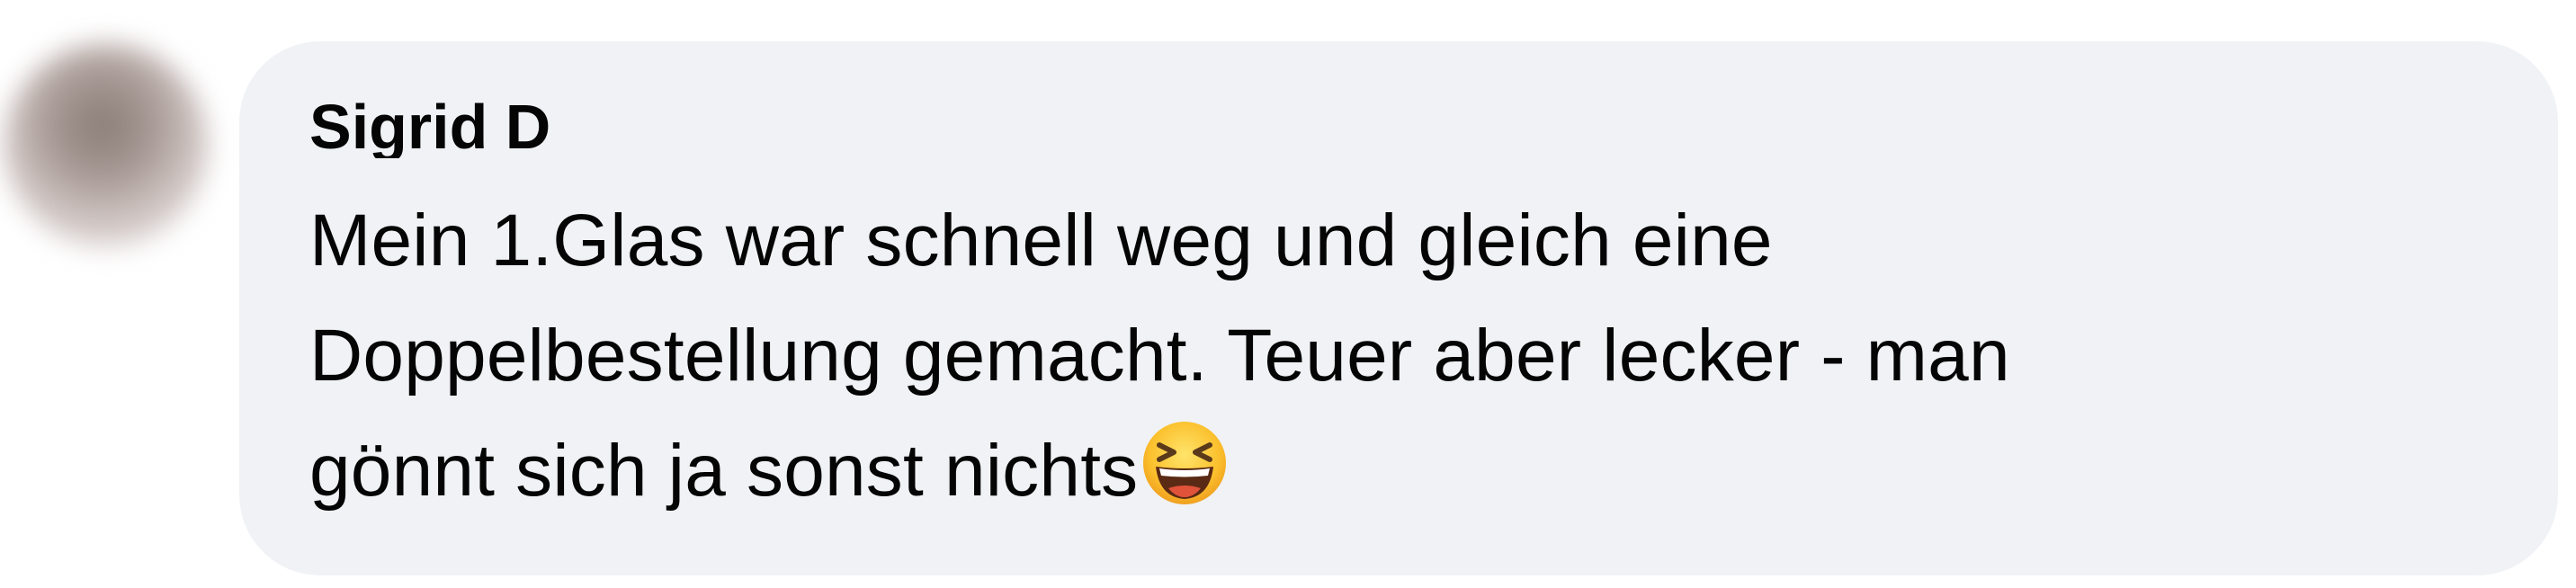 Image resolution: width=2576 pixels, height=588 pixels. Describe the element at coordinates (1185, 463) in the screenshot. I see `grinning-squinting-face-icon` at that location.